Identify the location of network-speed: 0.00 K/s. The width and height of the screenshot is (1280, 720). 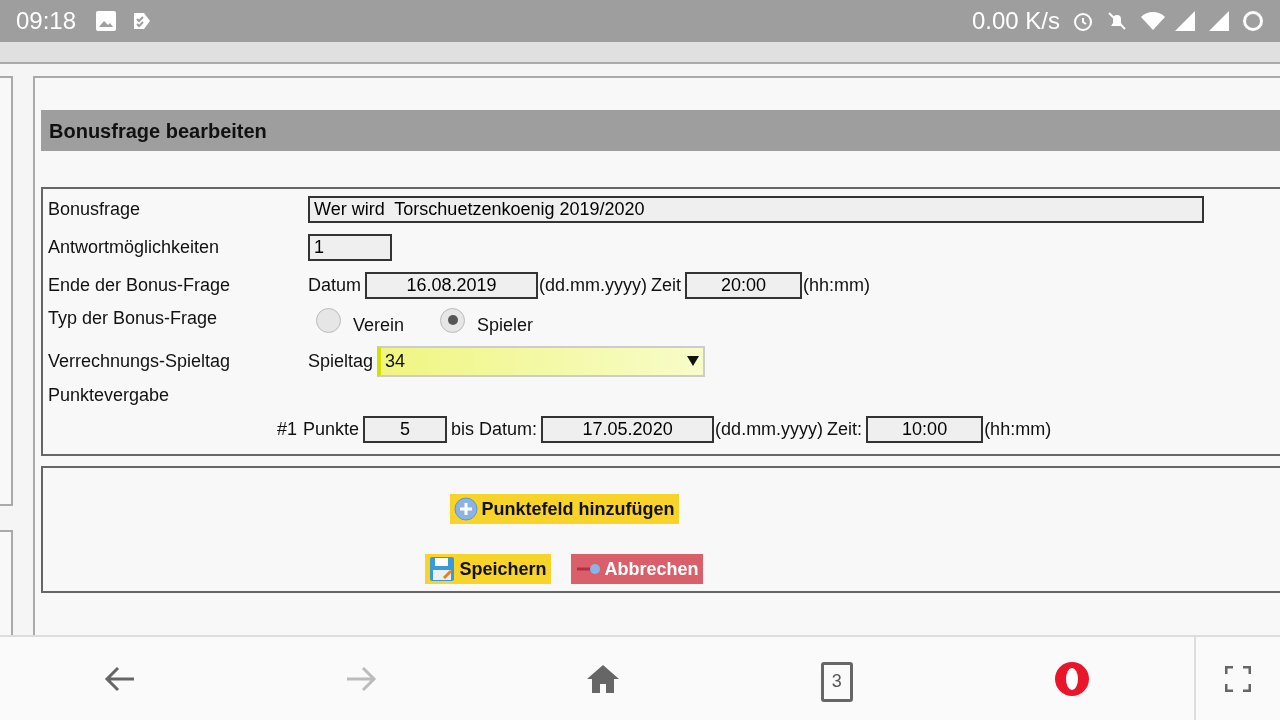
(1015, 21).